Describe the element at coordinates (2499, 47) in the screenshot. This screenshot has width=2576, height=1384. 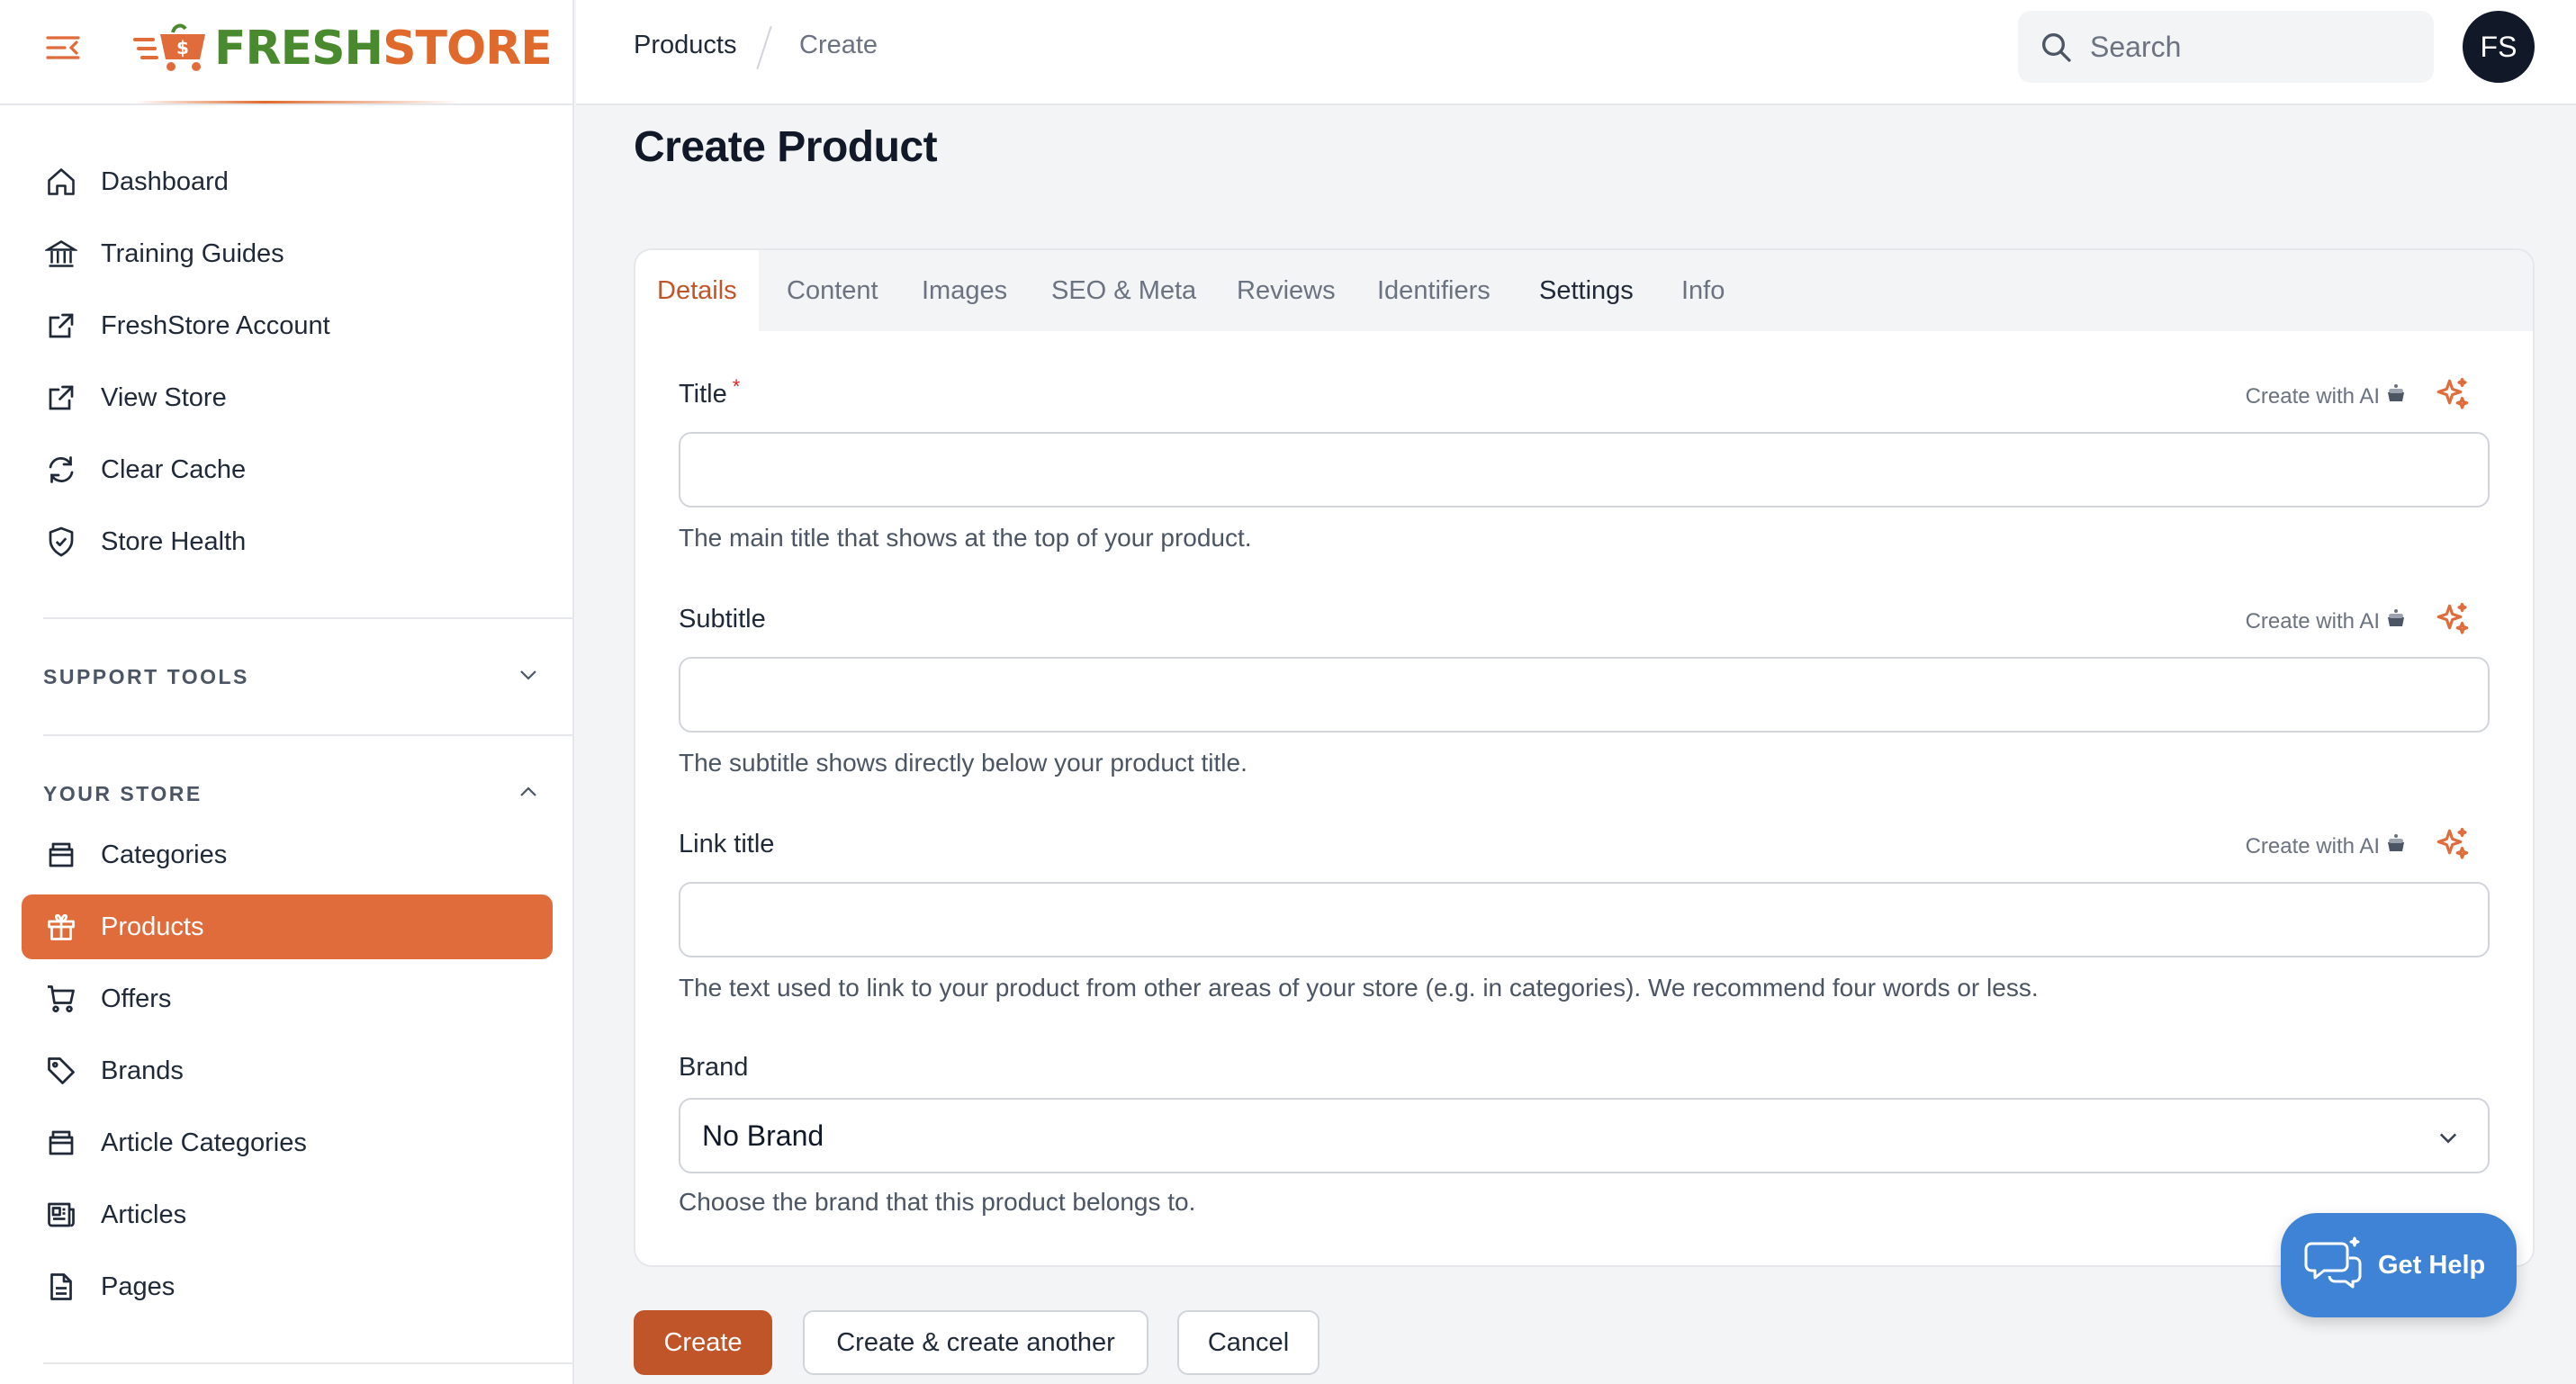
I see `avatar: FS` at that location.